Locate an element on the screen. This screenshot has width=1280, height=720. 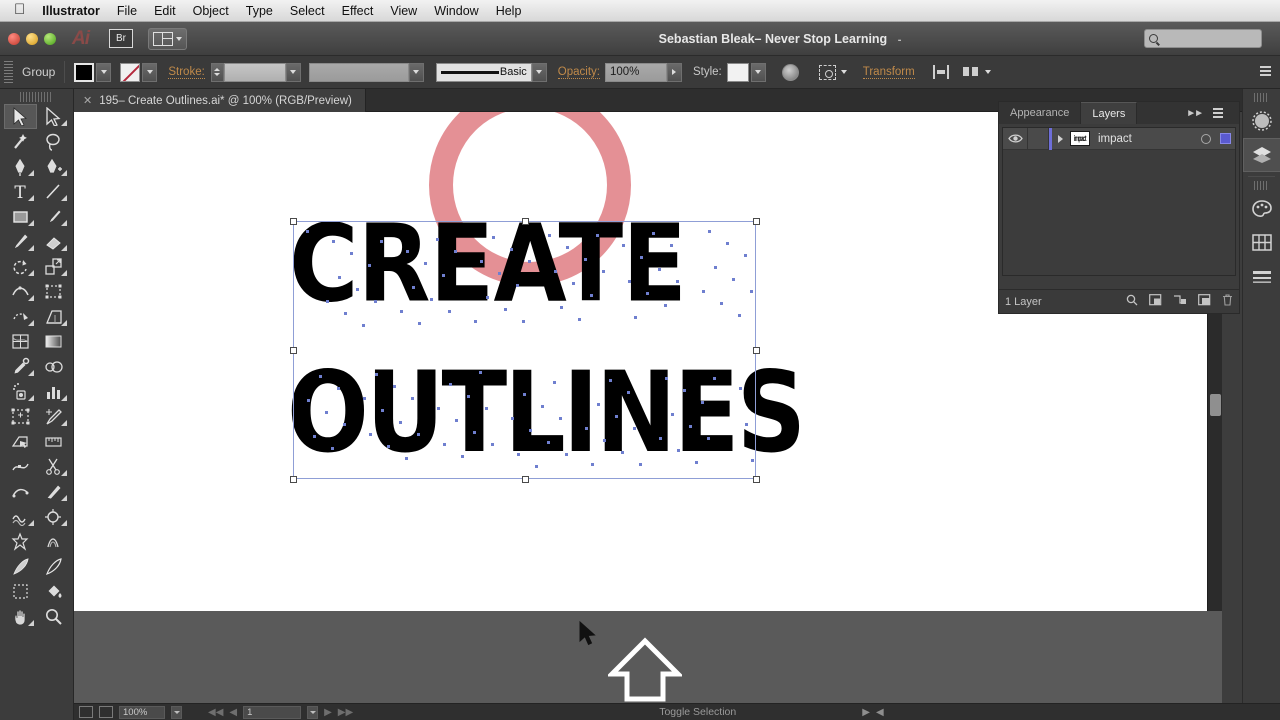
rectangle-tool is located at coordinates (20, 216).